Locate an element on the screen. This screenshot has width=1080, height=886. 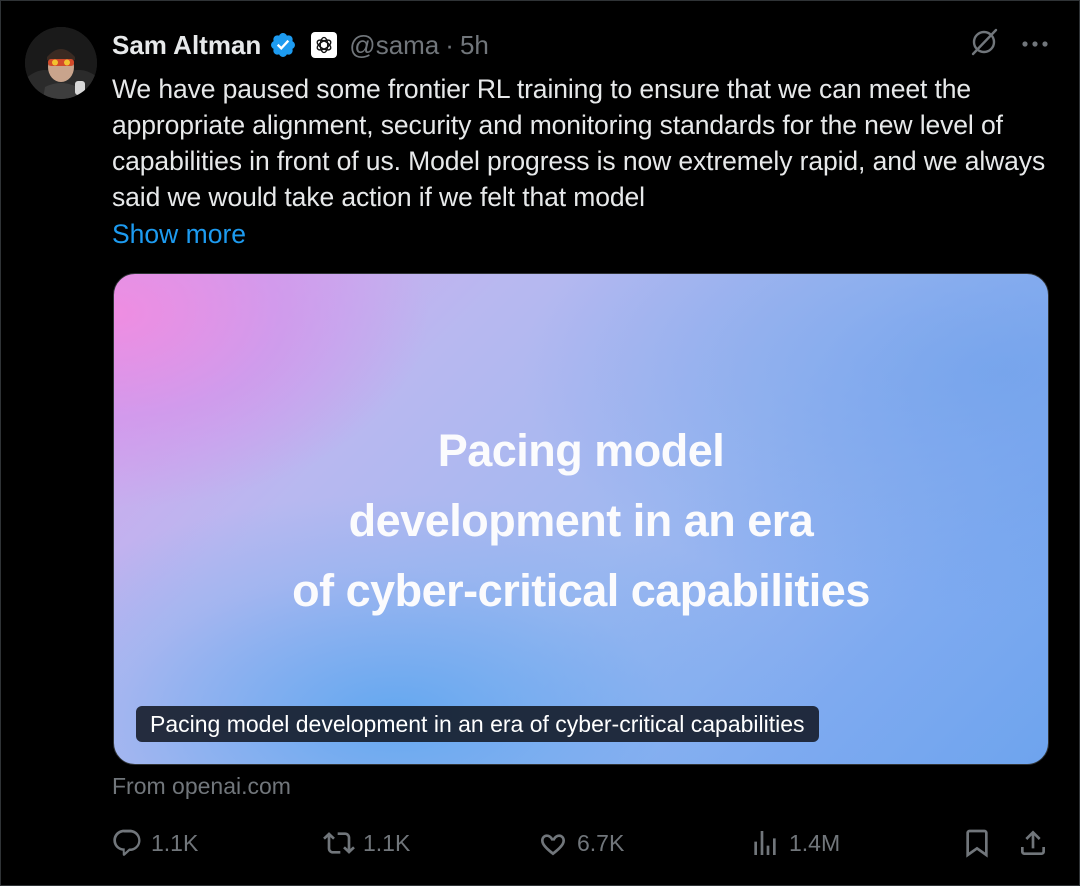
like-count: 6.7K is located at coordinates (601, 842).